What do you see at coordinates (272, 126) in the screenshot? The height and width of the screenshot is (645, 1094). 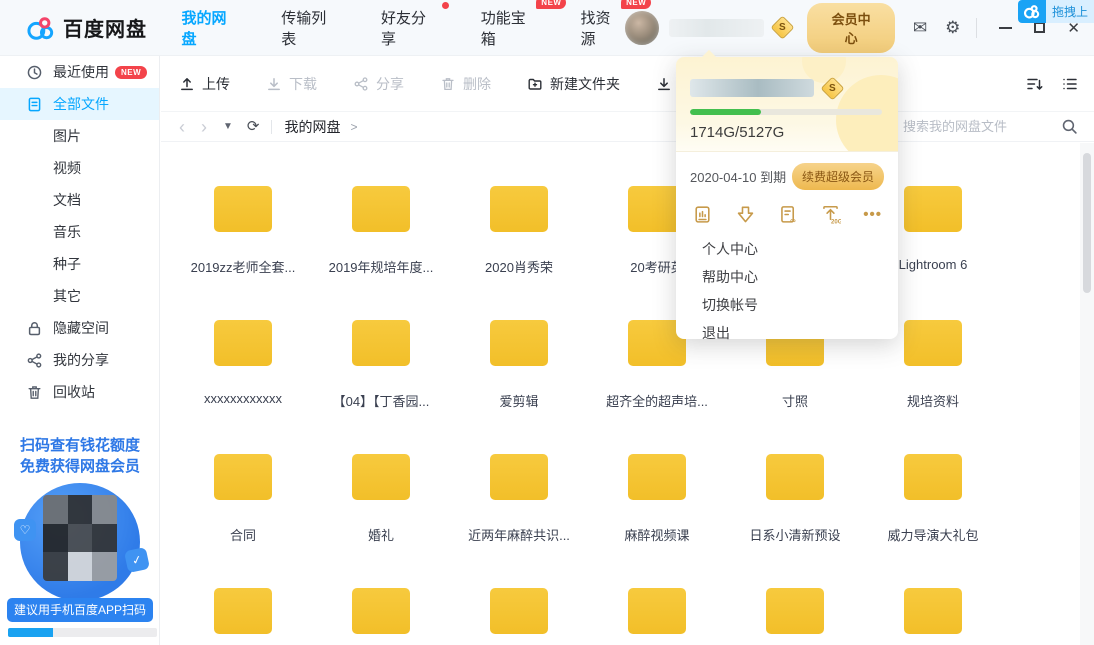 I see `breadcrumb-divider` at bounding box center [272, 126].